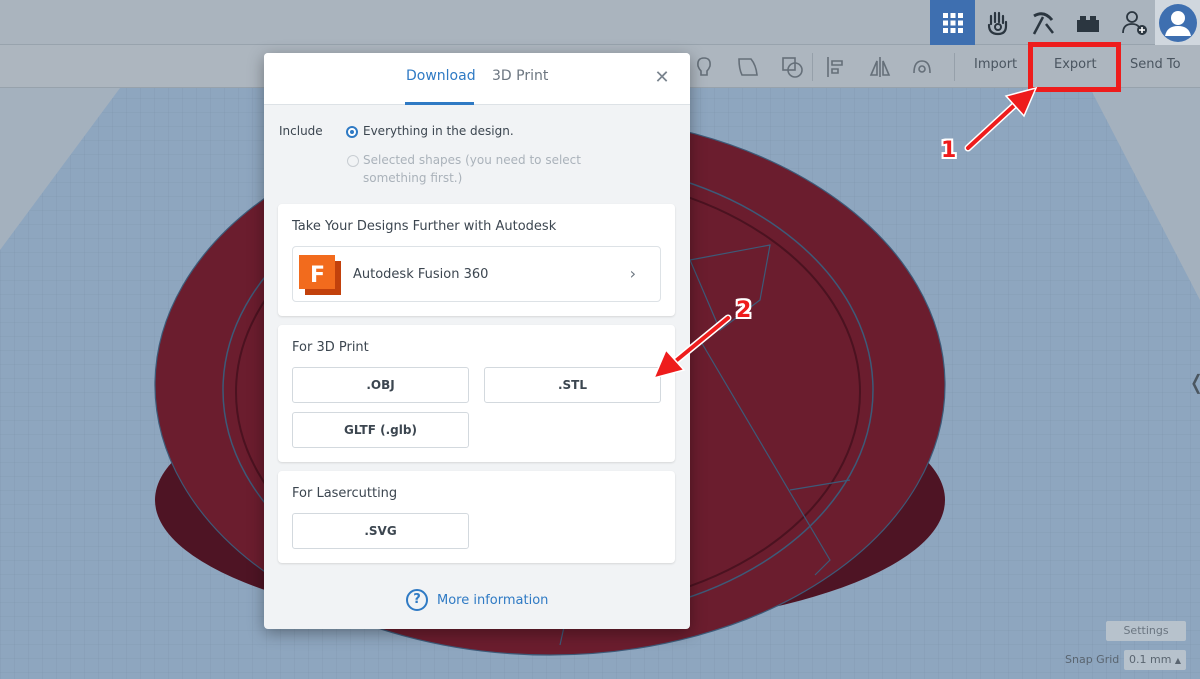 The width and height of the screenshot is (1200, 679). What do you see at coordinates (600, 22) in the screenshot?
I see `top-bar` at bounding box center [600, 22].